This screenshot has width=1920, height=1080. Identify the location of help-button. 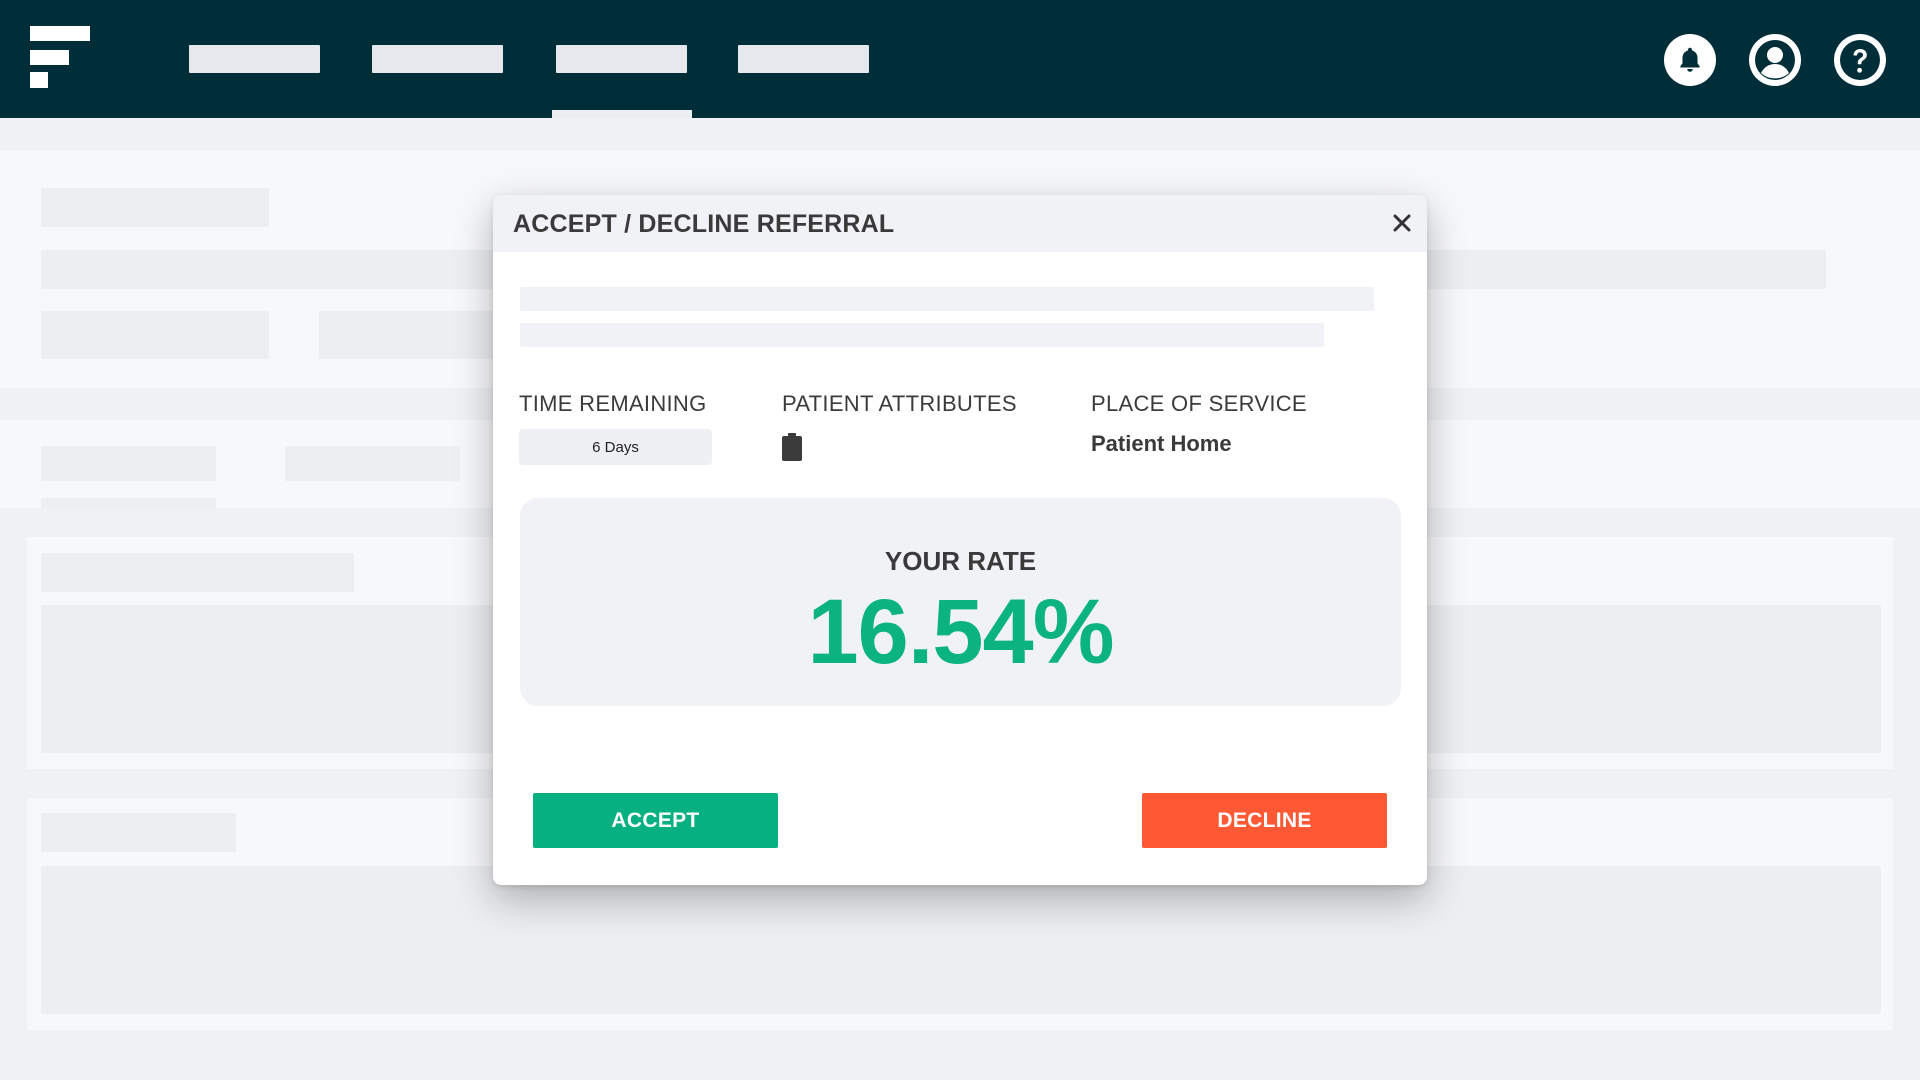
(1860, 60).